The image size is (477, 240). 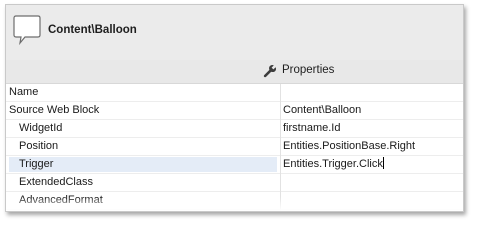 I want to click on property-row-name: Name, so click(x=234, y=93).